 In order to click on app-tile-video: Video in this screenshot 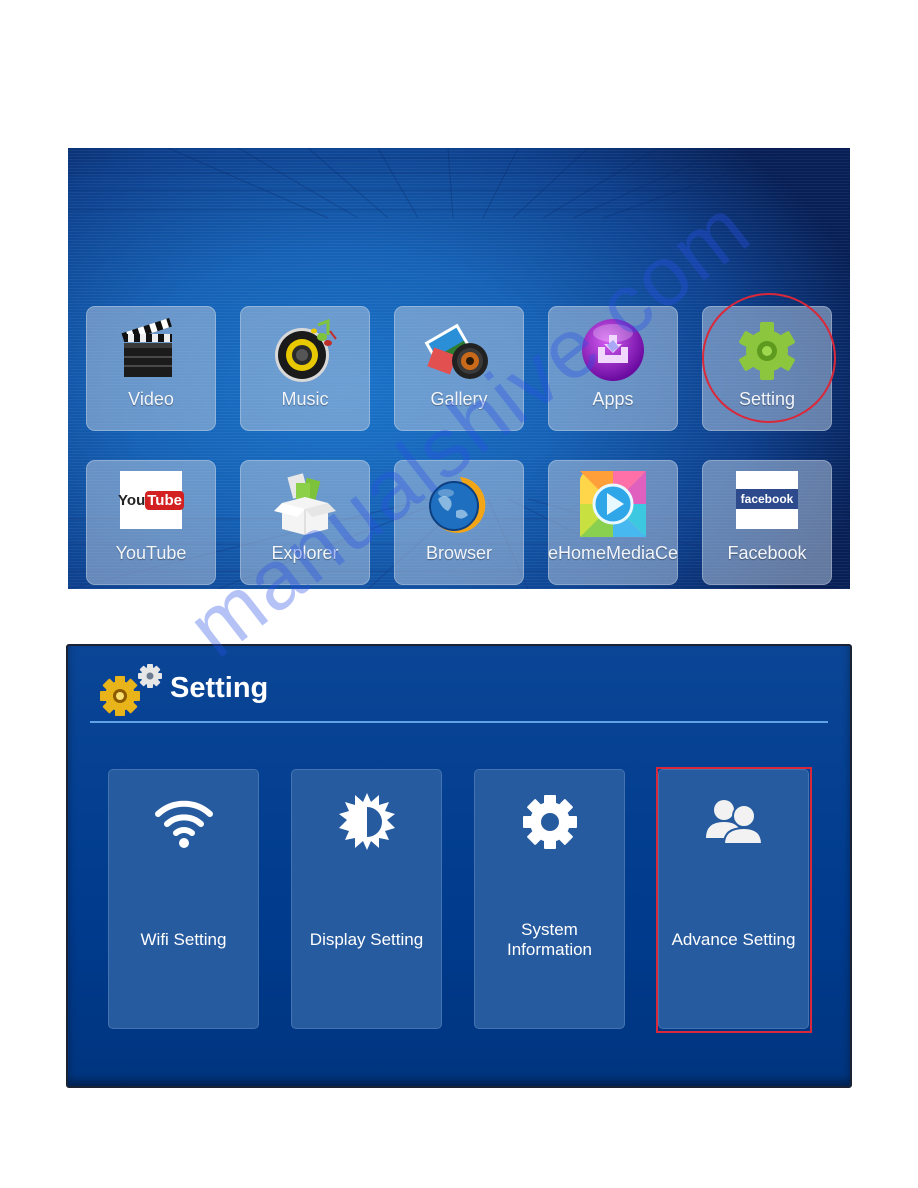, I will do `click(151, 368)`.